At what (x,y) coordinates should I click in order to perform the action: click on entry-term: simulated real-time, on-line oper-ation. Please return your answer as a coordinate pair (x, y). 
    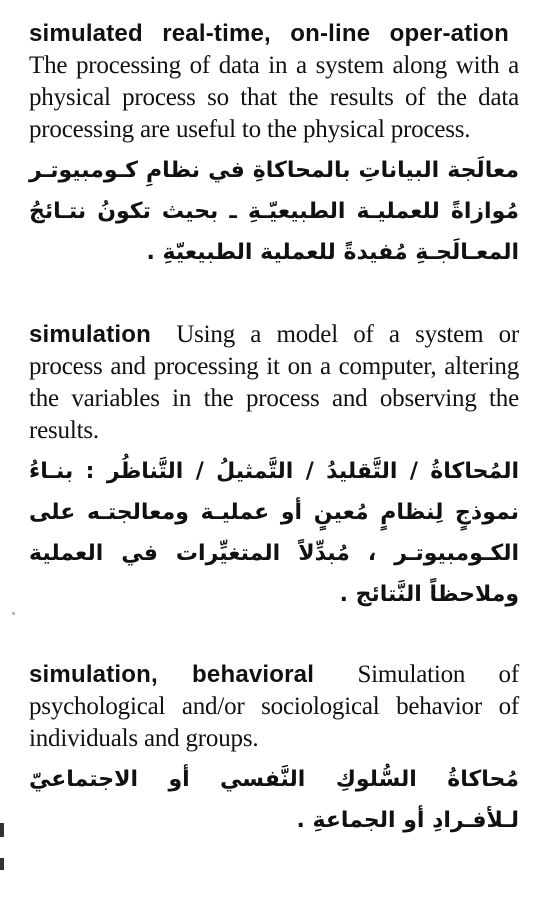
    Looking at the image, I should click on (269, 33).